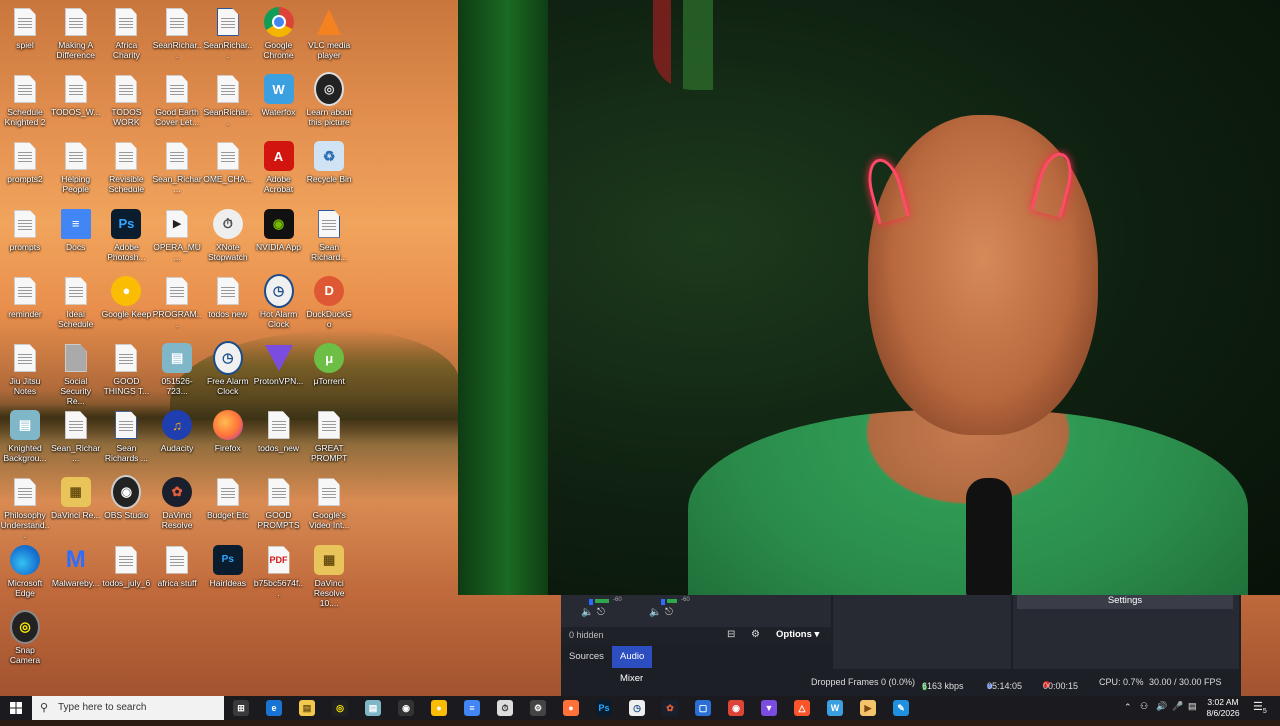 The height and width of the screenshot is (726, 1280). Describe the element at coordinates (25, 637) in the screenshot. I see `desktop-icon: ◎ Snap Camera` at that location.